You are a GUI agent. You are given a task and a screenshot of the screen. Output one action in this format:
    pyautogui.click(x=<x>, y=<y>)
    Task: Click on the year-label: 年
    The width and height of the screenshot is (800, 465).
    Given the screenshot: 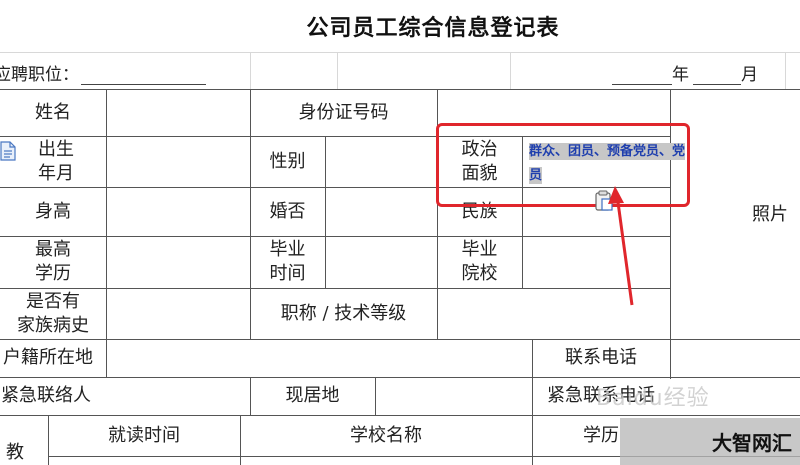 What is the action you would take?
    pyautogui.click(x=680, y=75)
    